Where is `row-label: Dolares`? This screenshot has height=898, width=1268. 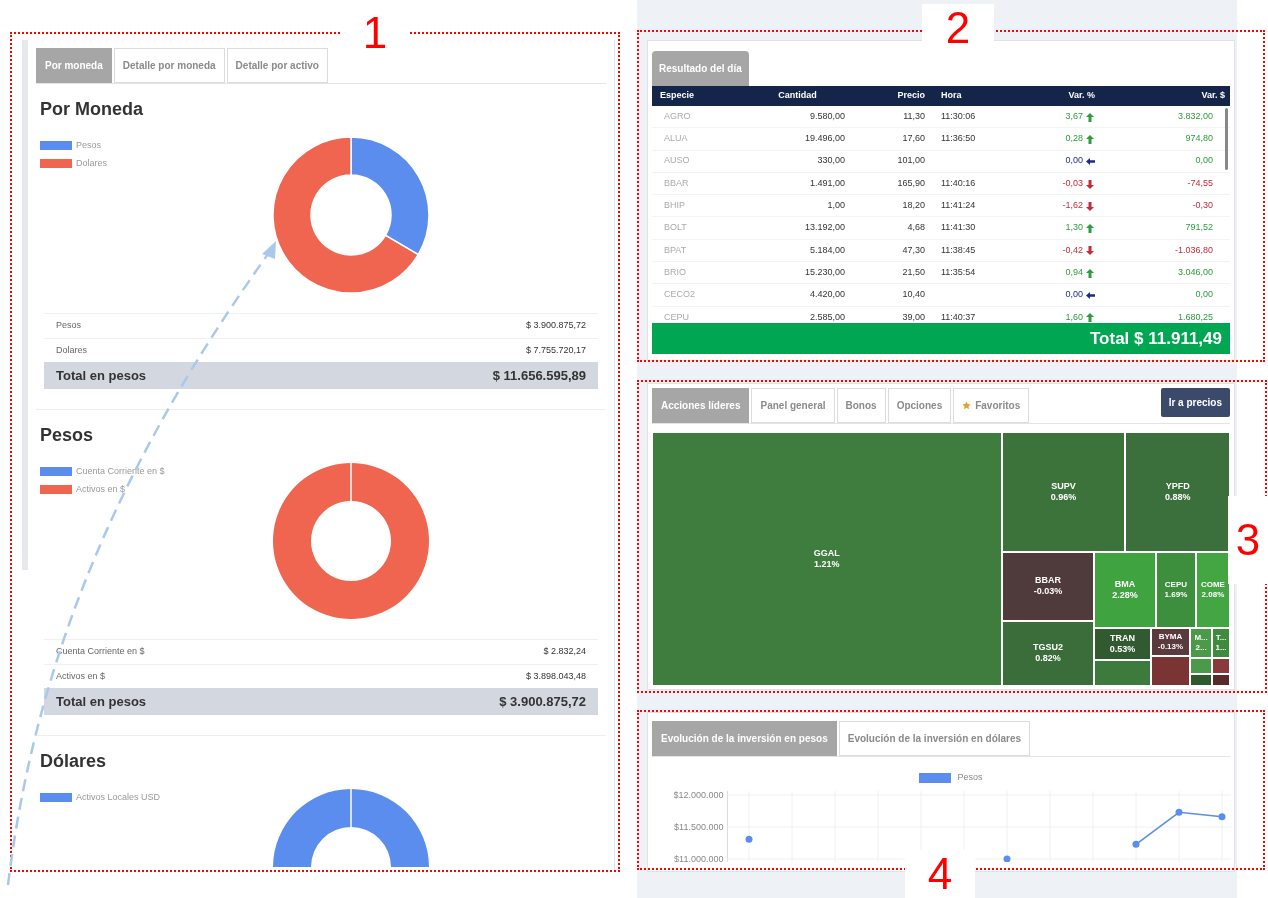
row-label: Dolares is located at coordinates (71, 350).